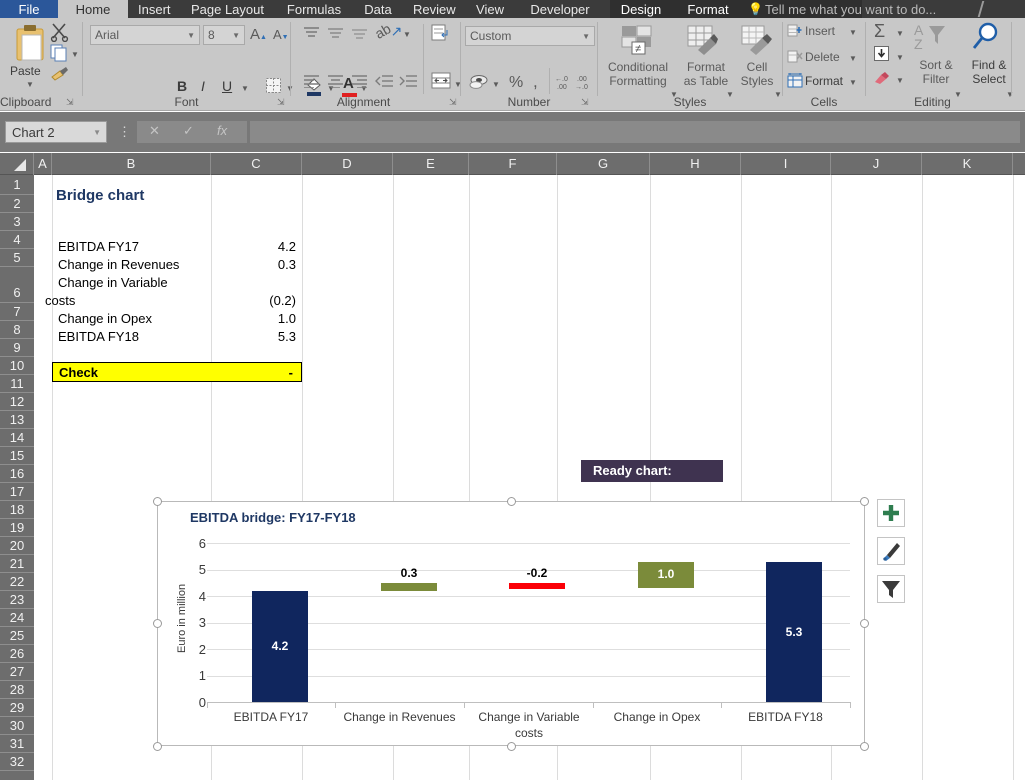 The width and height of the screenshot is (1025, 780). I want to click on row-header-29: 29, so click(17, 708).